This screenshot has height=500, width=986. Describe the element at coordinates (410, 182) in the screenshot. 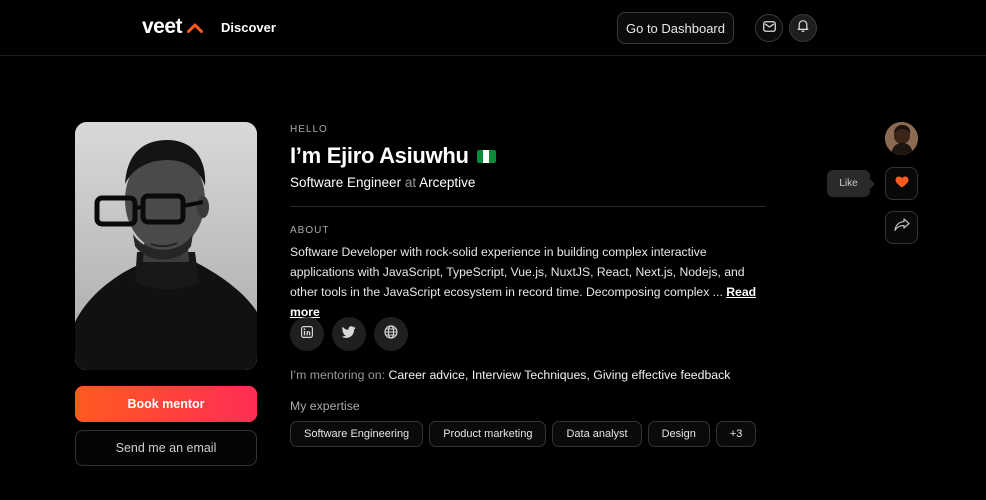

I see `role-at: at` at that location.